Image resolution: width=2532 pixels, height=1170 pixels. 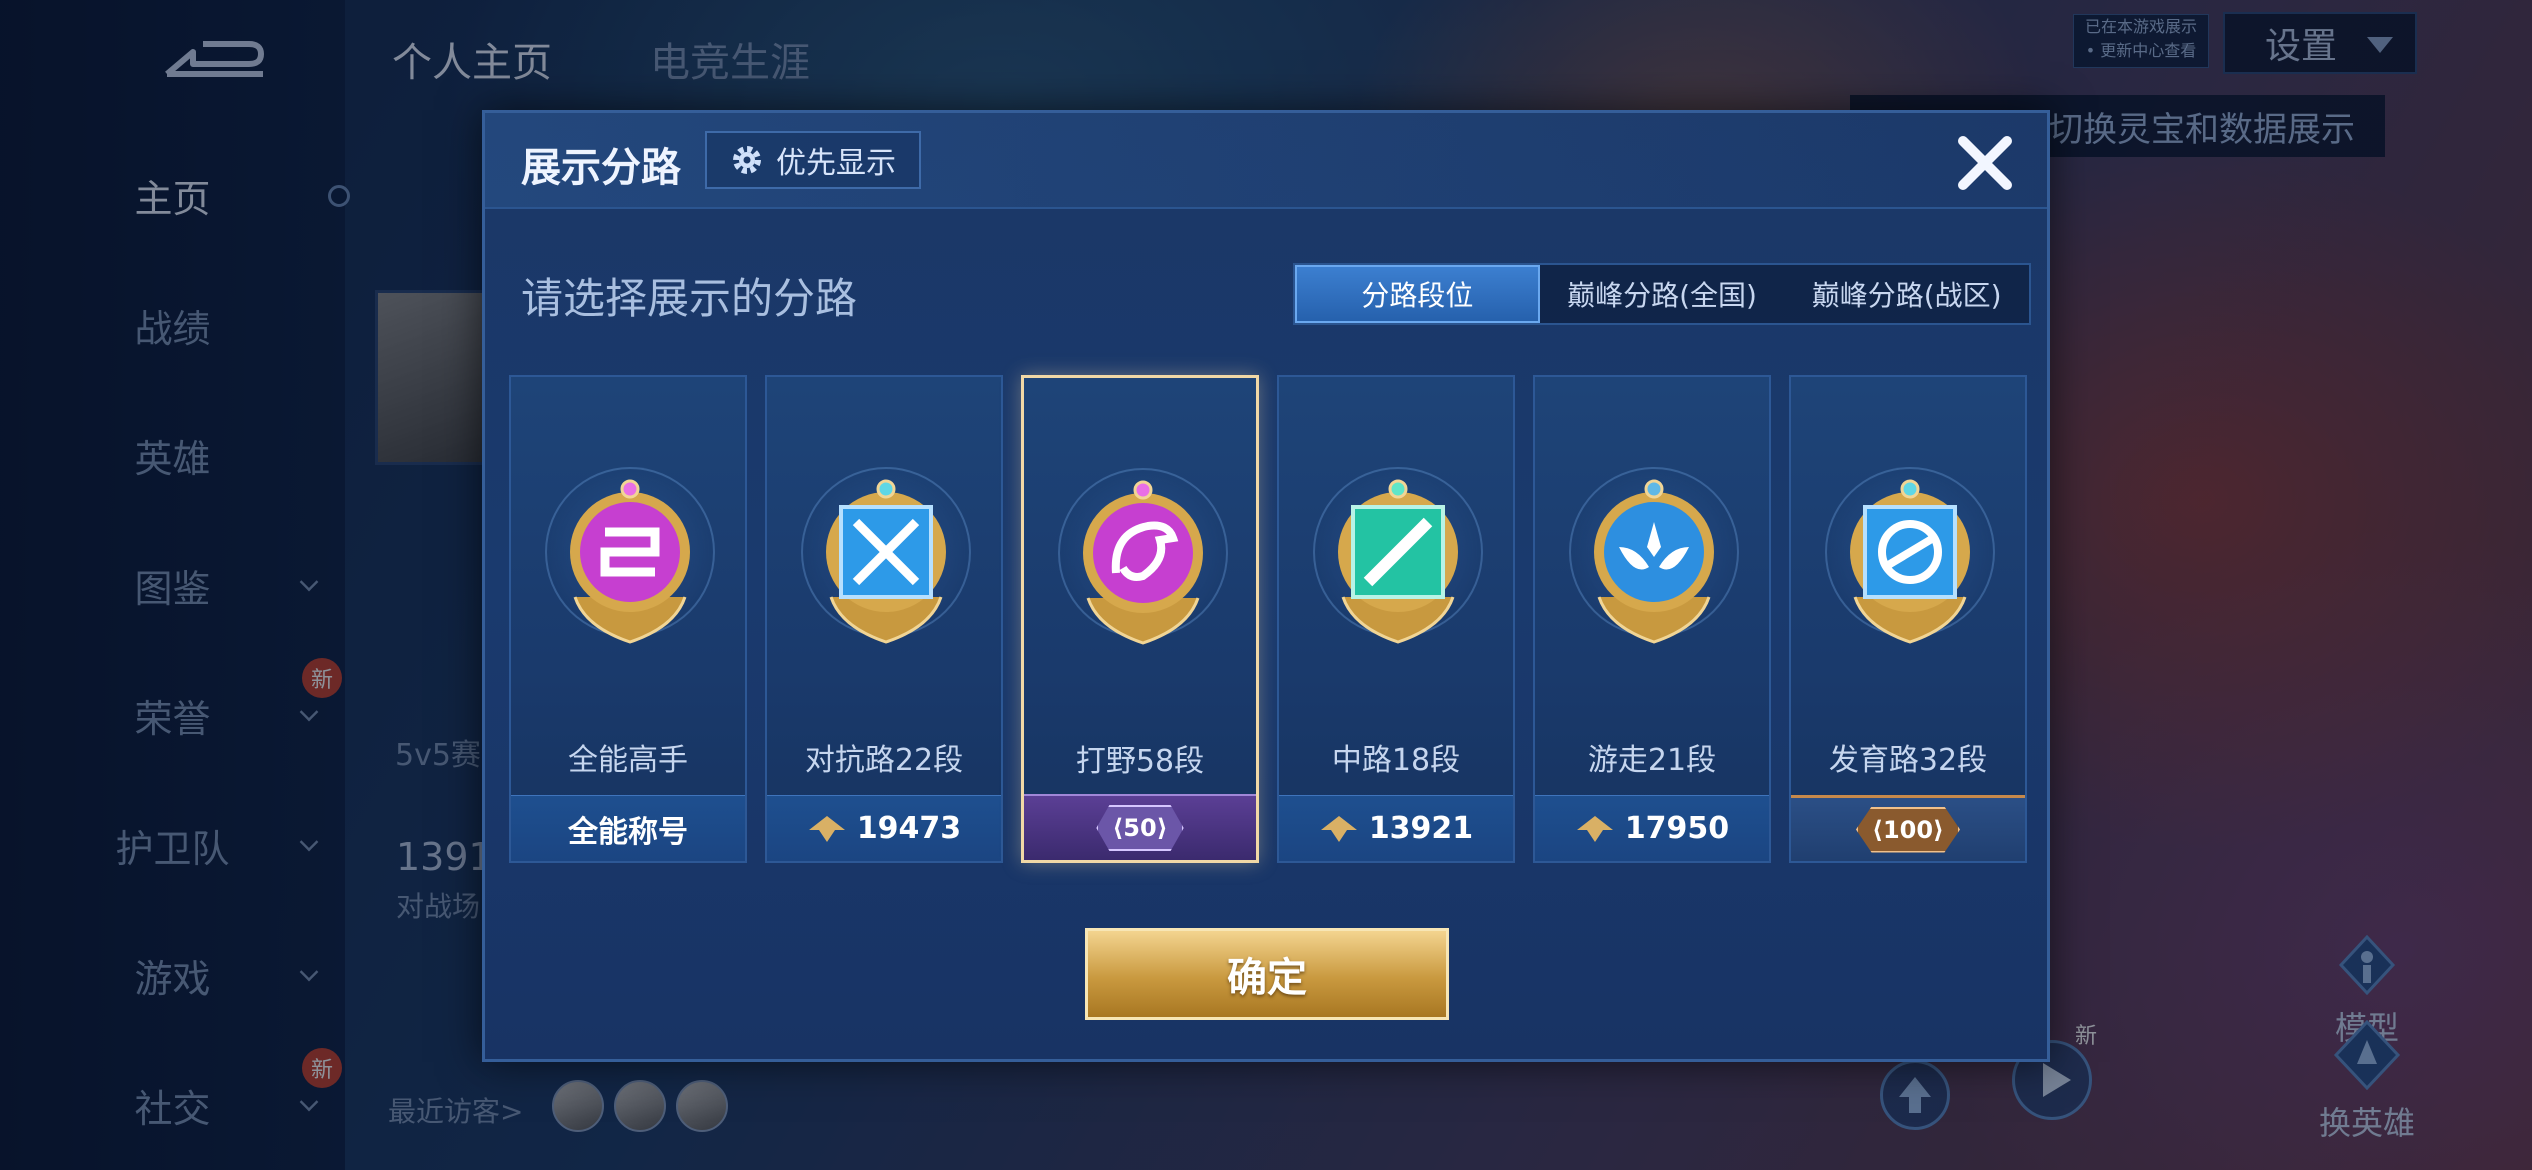 What do you see at coordinates (601, 168) in the screenshot?
I see `dialog-title: 展示分路` at bounding box center [601, 168].